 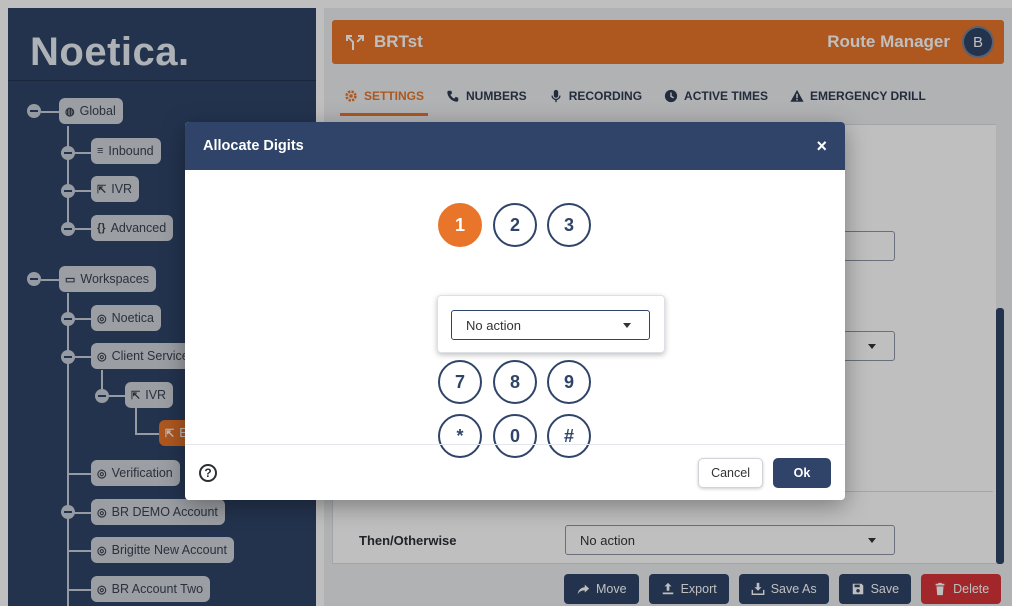 I want to click on chevron-down-icon, so click(x=627, y=325).